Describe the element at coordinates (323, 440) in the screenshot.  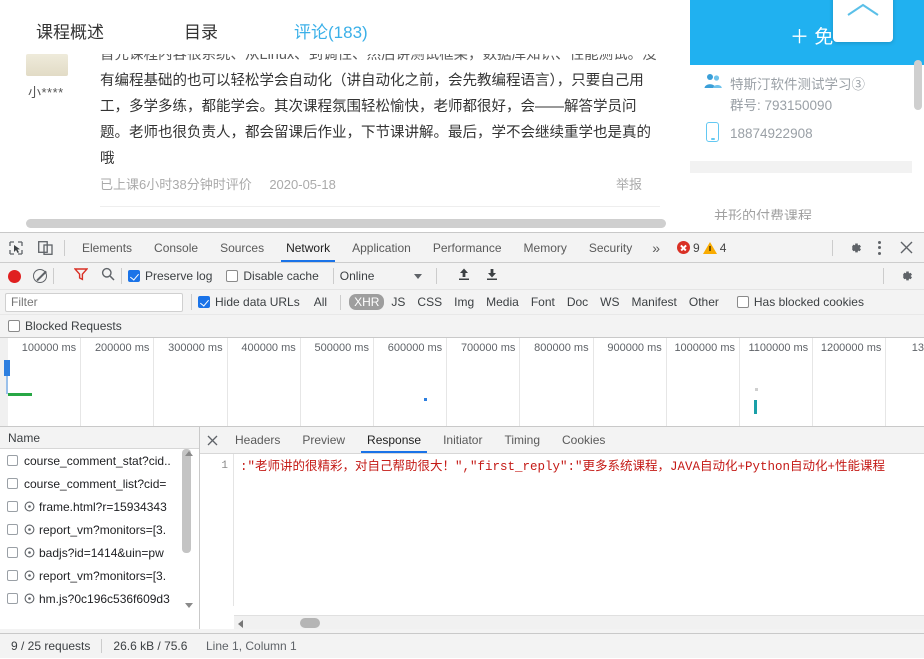
I see `detail-tab-preview: Preview` at that location.